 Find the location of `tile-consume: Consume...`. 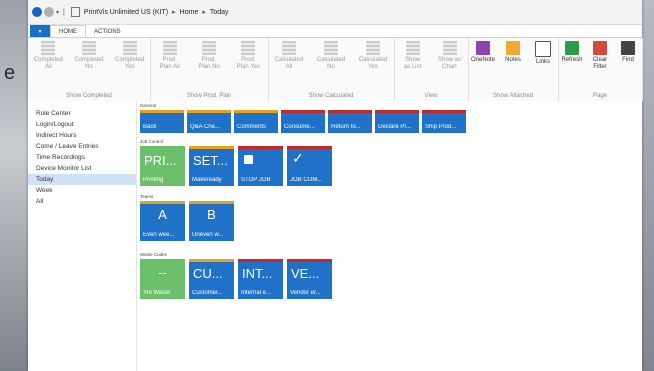

tile-consume: Consume... is located at coordinates (303, 121).